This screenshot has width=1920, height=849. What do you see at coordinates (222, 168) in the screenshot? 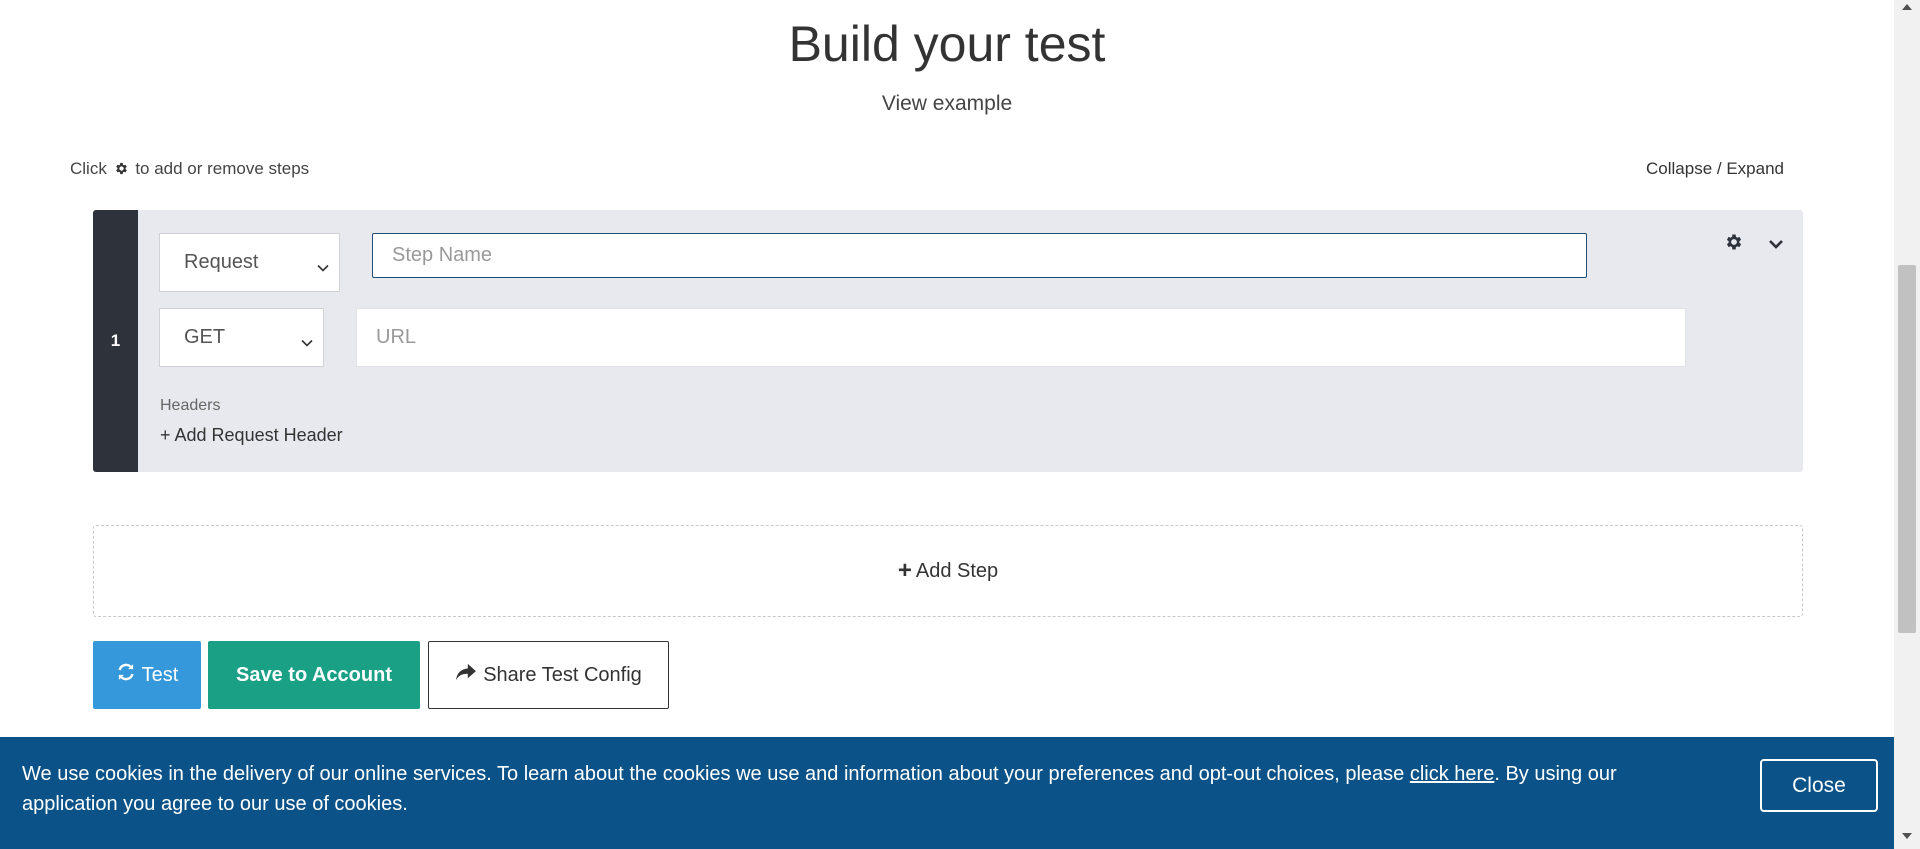
I see `hint-text-after: to add or remove steps` at bounding box center [222, 168].